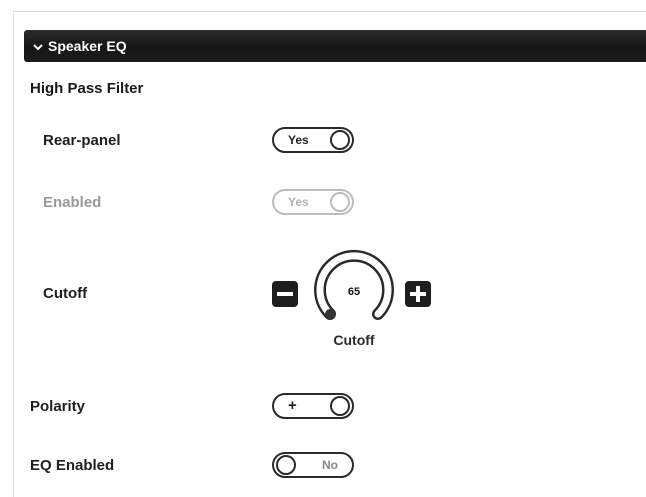 The height and width of the screenshot is (497, 646). What do you see at coordinates (292, 405) in the screenshot?
I see `polarity-toggle-text: +` at bounding box center [292, 405].